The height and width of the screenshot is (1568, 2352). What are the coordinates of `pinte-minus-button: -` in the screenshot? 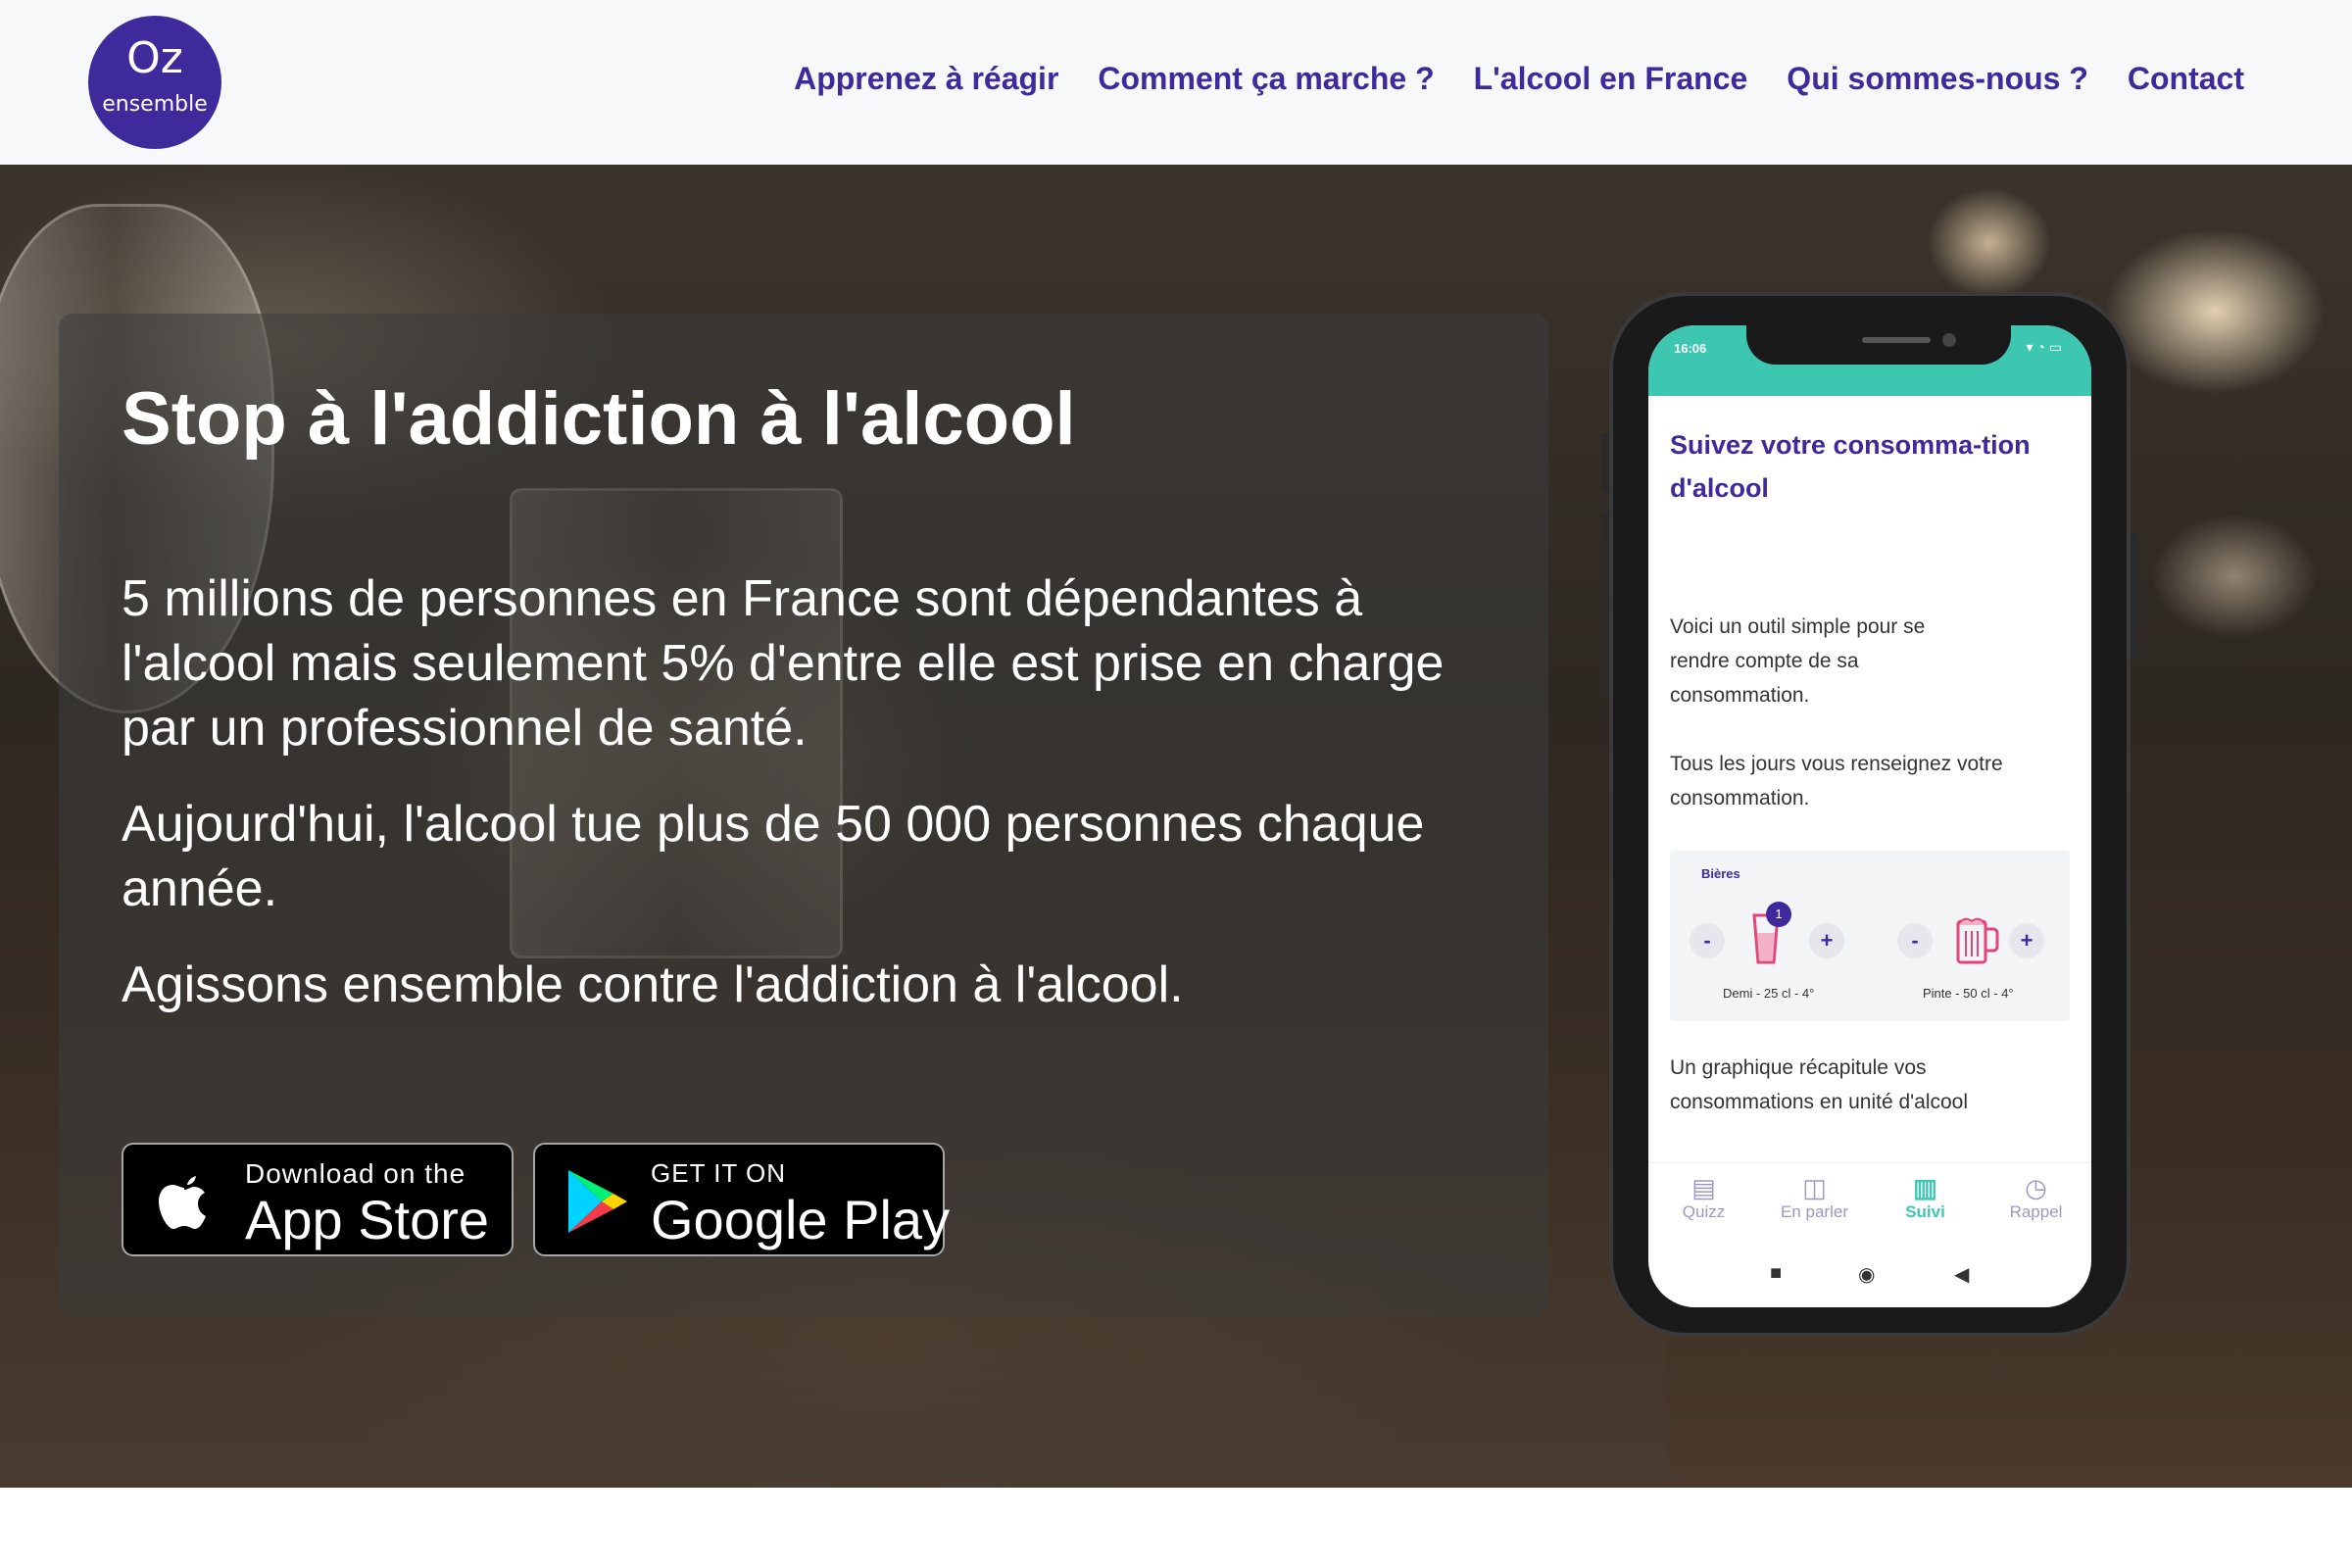 It's located at (1915, 940).